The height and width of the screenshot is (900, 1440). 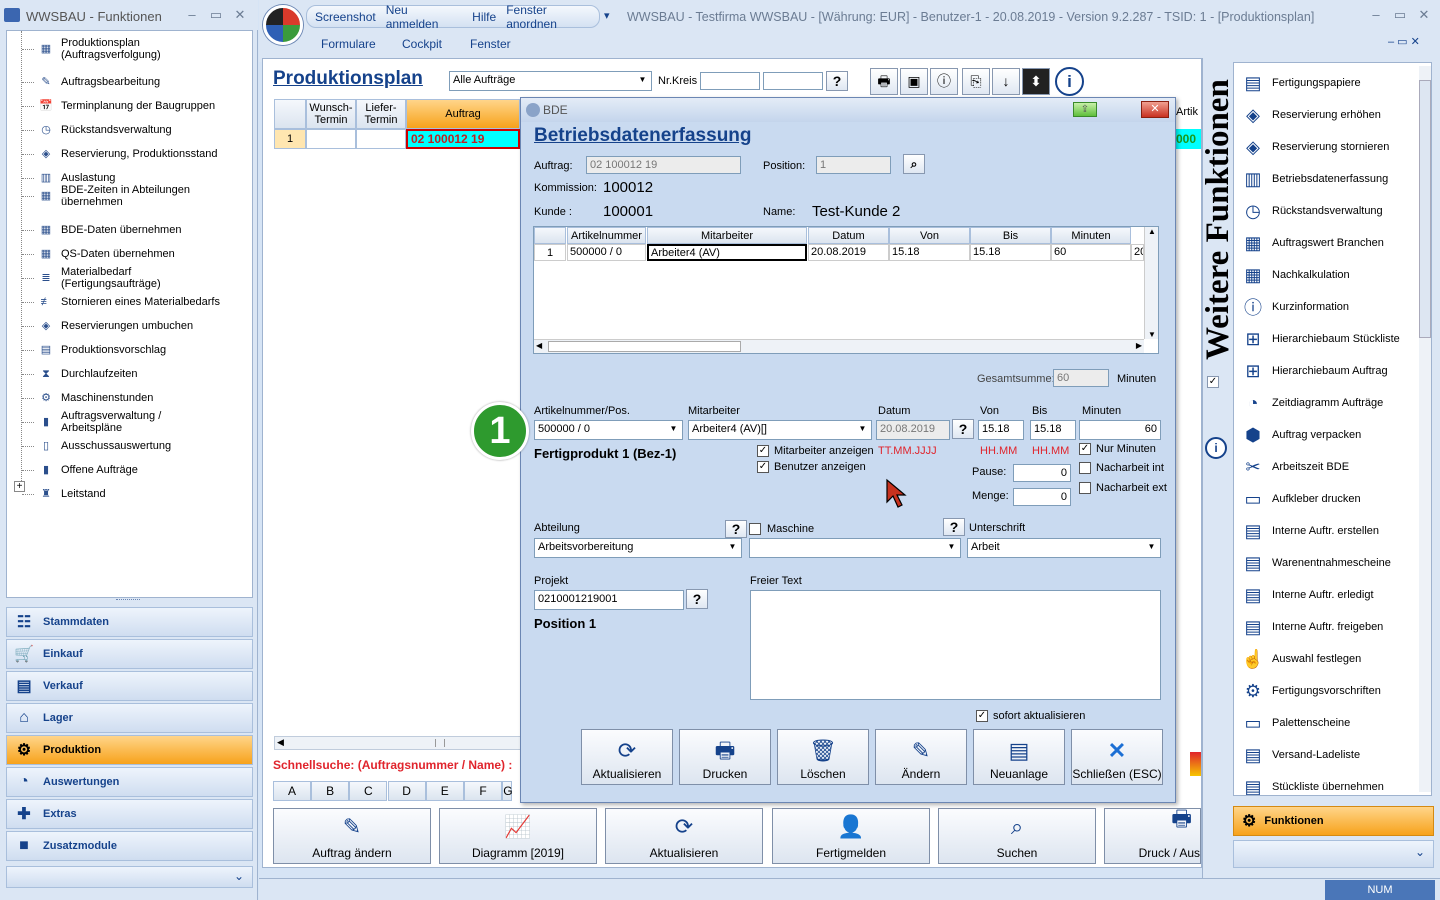 I want to click on function-list-item: ⬢ Auftrag verpacken, so click(x=1328, y=435).